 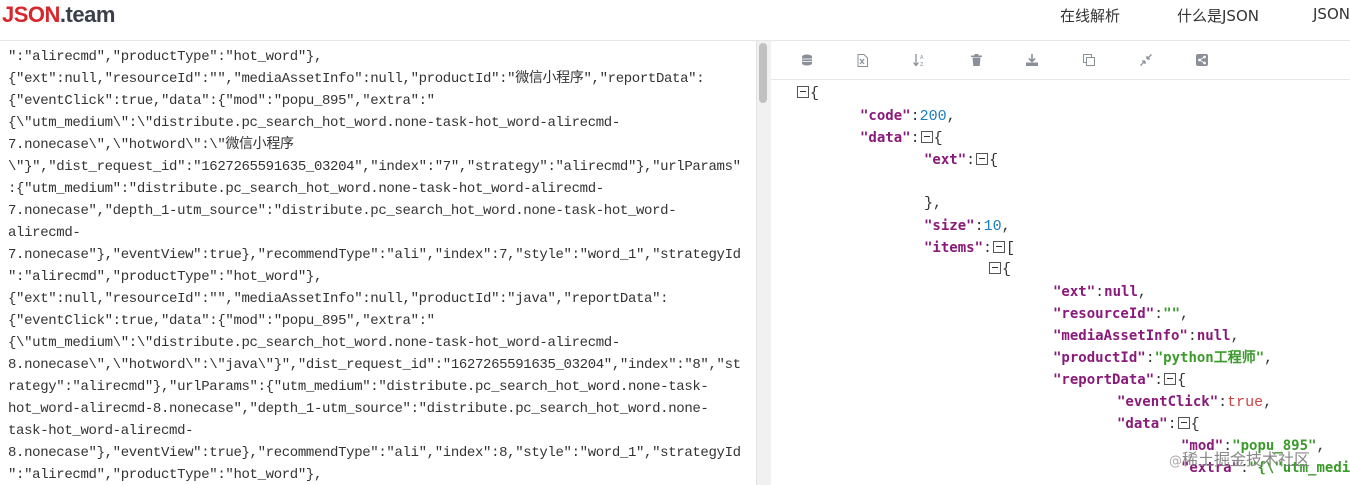 I want to click on tree-line-code: "code":200,, so click(x=908, y=116).